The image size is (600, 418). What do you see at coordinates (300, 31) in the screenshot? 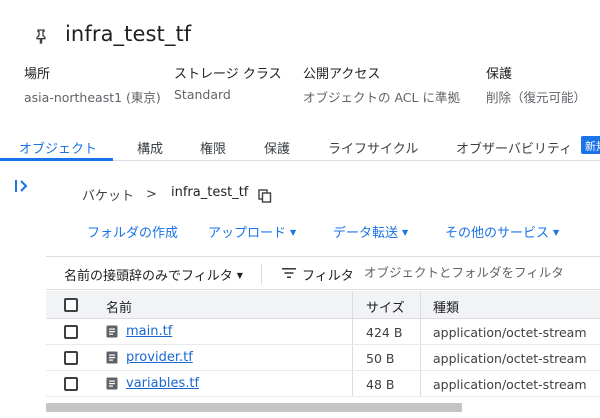
I see `bucket-header: infra_test_tf` at bounding box center [300, 31].